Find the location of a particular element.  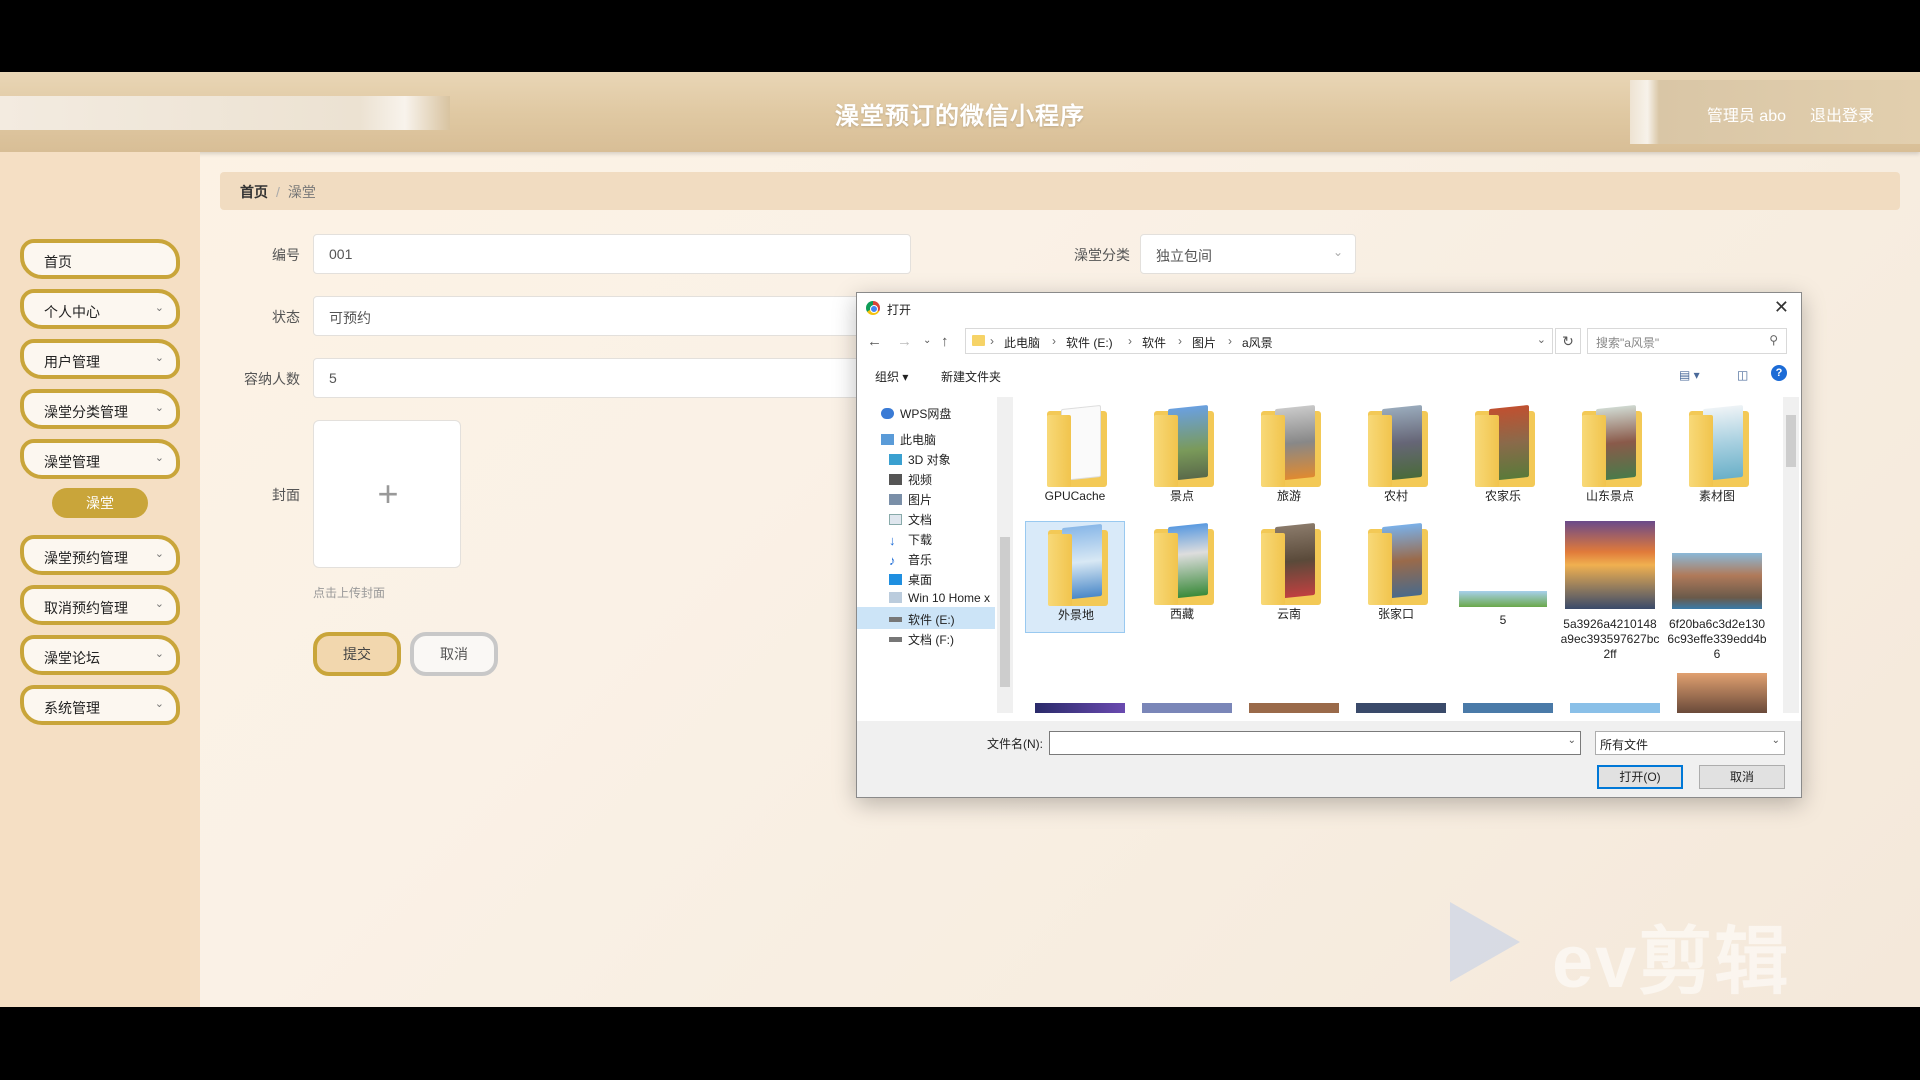

dialog-cancel-button: 取消 is located at coordinates (1742, 777).